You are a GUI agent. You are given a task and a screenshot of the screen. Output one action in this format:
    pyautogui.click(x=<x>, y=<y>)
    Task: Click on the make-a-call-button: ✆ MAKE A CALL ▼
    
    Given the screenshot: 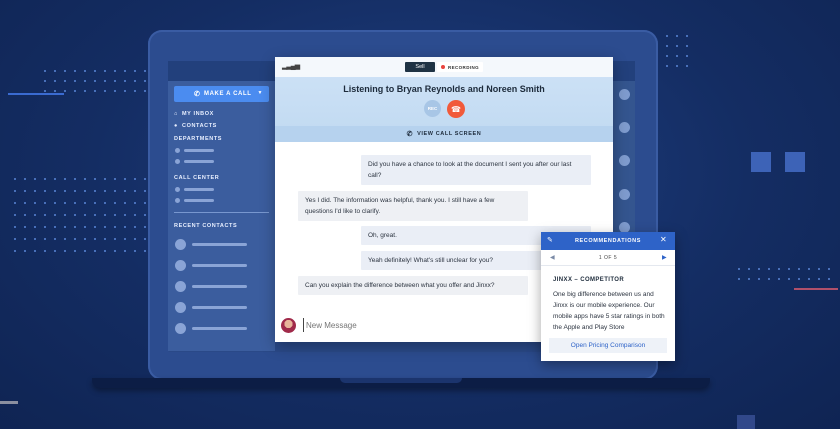 What is the action you would take?
    pyautogui.click(x=221, y=94)
    